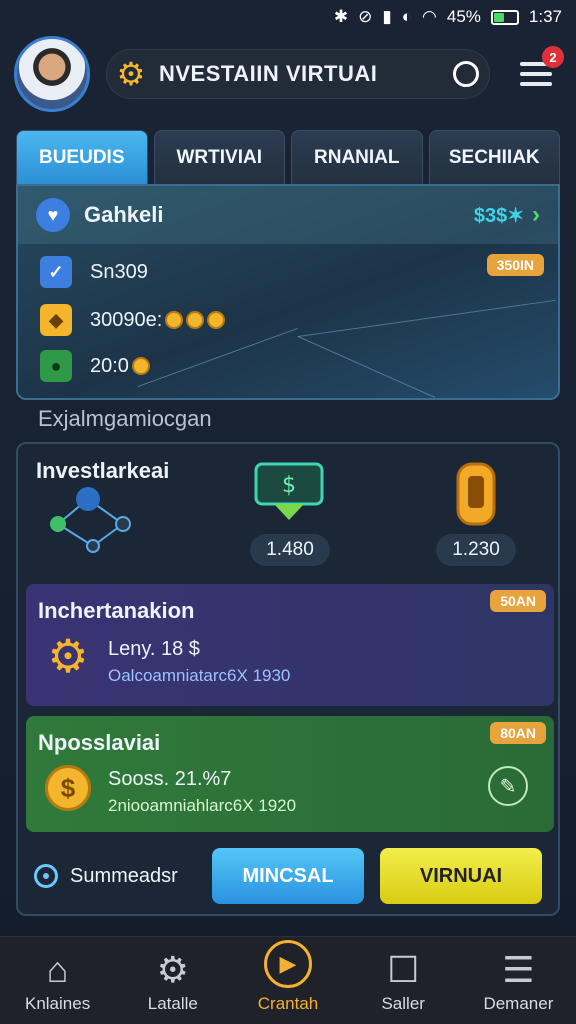 Image resolution: width=576 pixels, height=1024 pixels. Describe the element at coordinates (518, 1003) in the screenshot. I see `nav-label: Demaner` at that location.